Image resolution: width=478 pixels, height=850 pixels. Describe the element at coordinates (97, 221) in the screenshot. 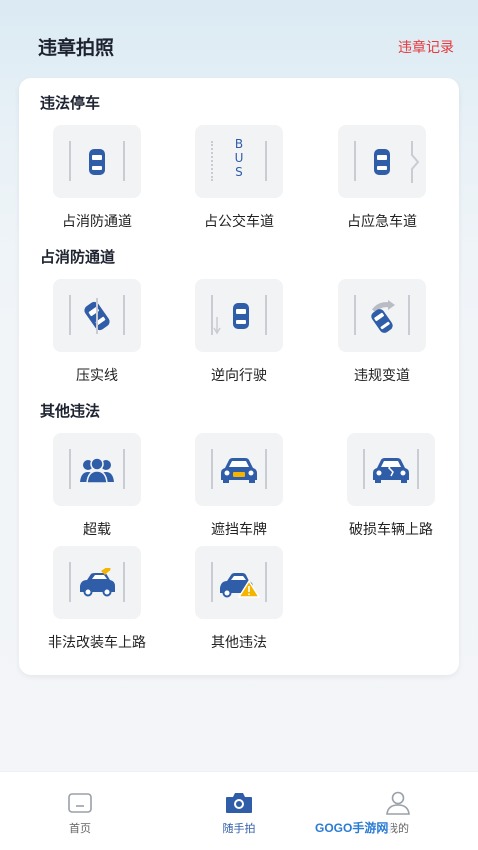

I see `item-label: 占消防通道` at that location.